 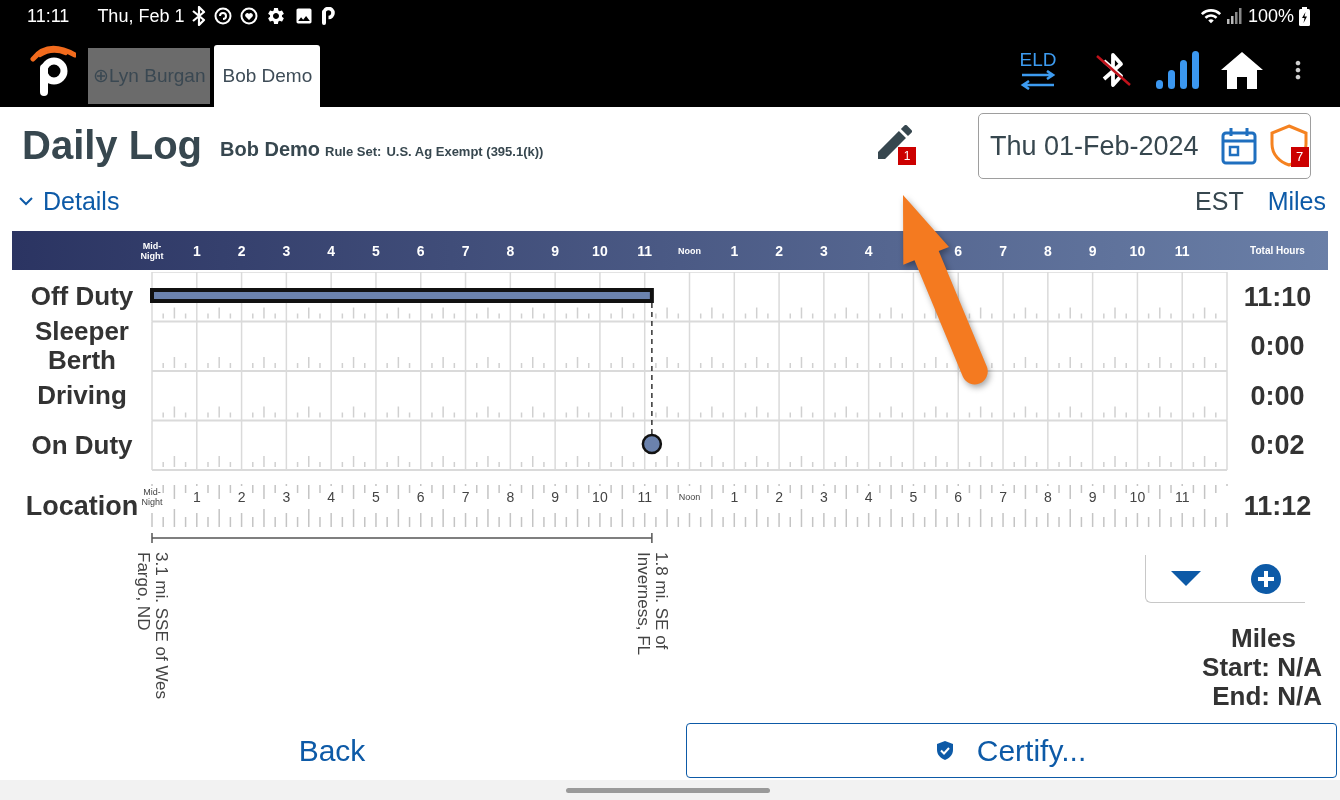 I want to click on app-notification-icon, so click(x=329, y=16).